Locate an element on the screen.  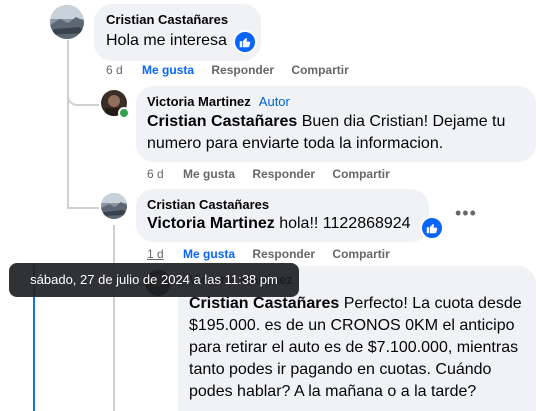
comment-text-line: Buen dia Cristian! Dejame tu is located at coordinates (401, 121).